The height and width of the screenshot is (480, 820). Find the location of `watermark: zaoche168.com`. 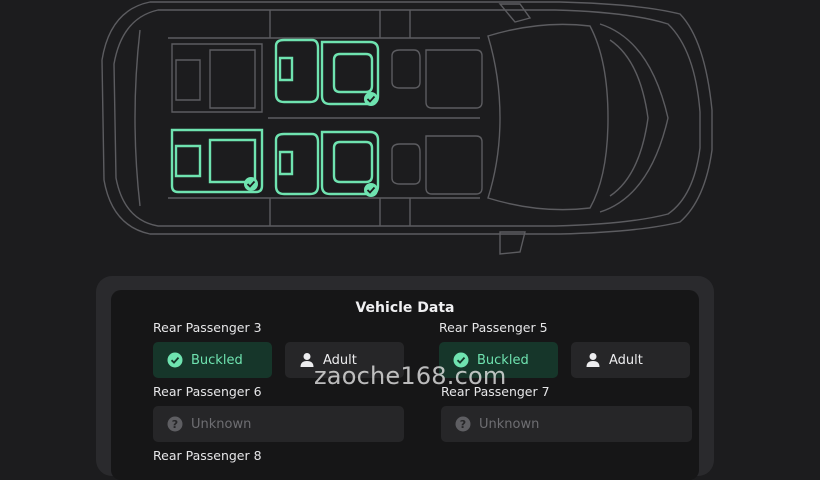

watermark: zaoche168.com is located at coordinates (410, 376).